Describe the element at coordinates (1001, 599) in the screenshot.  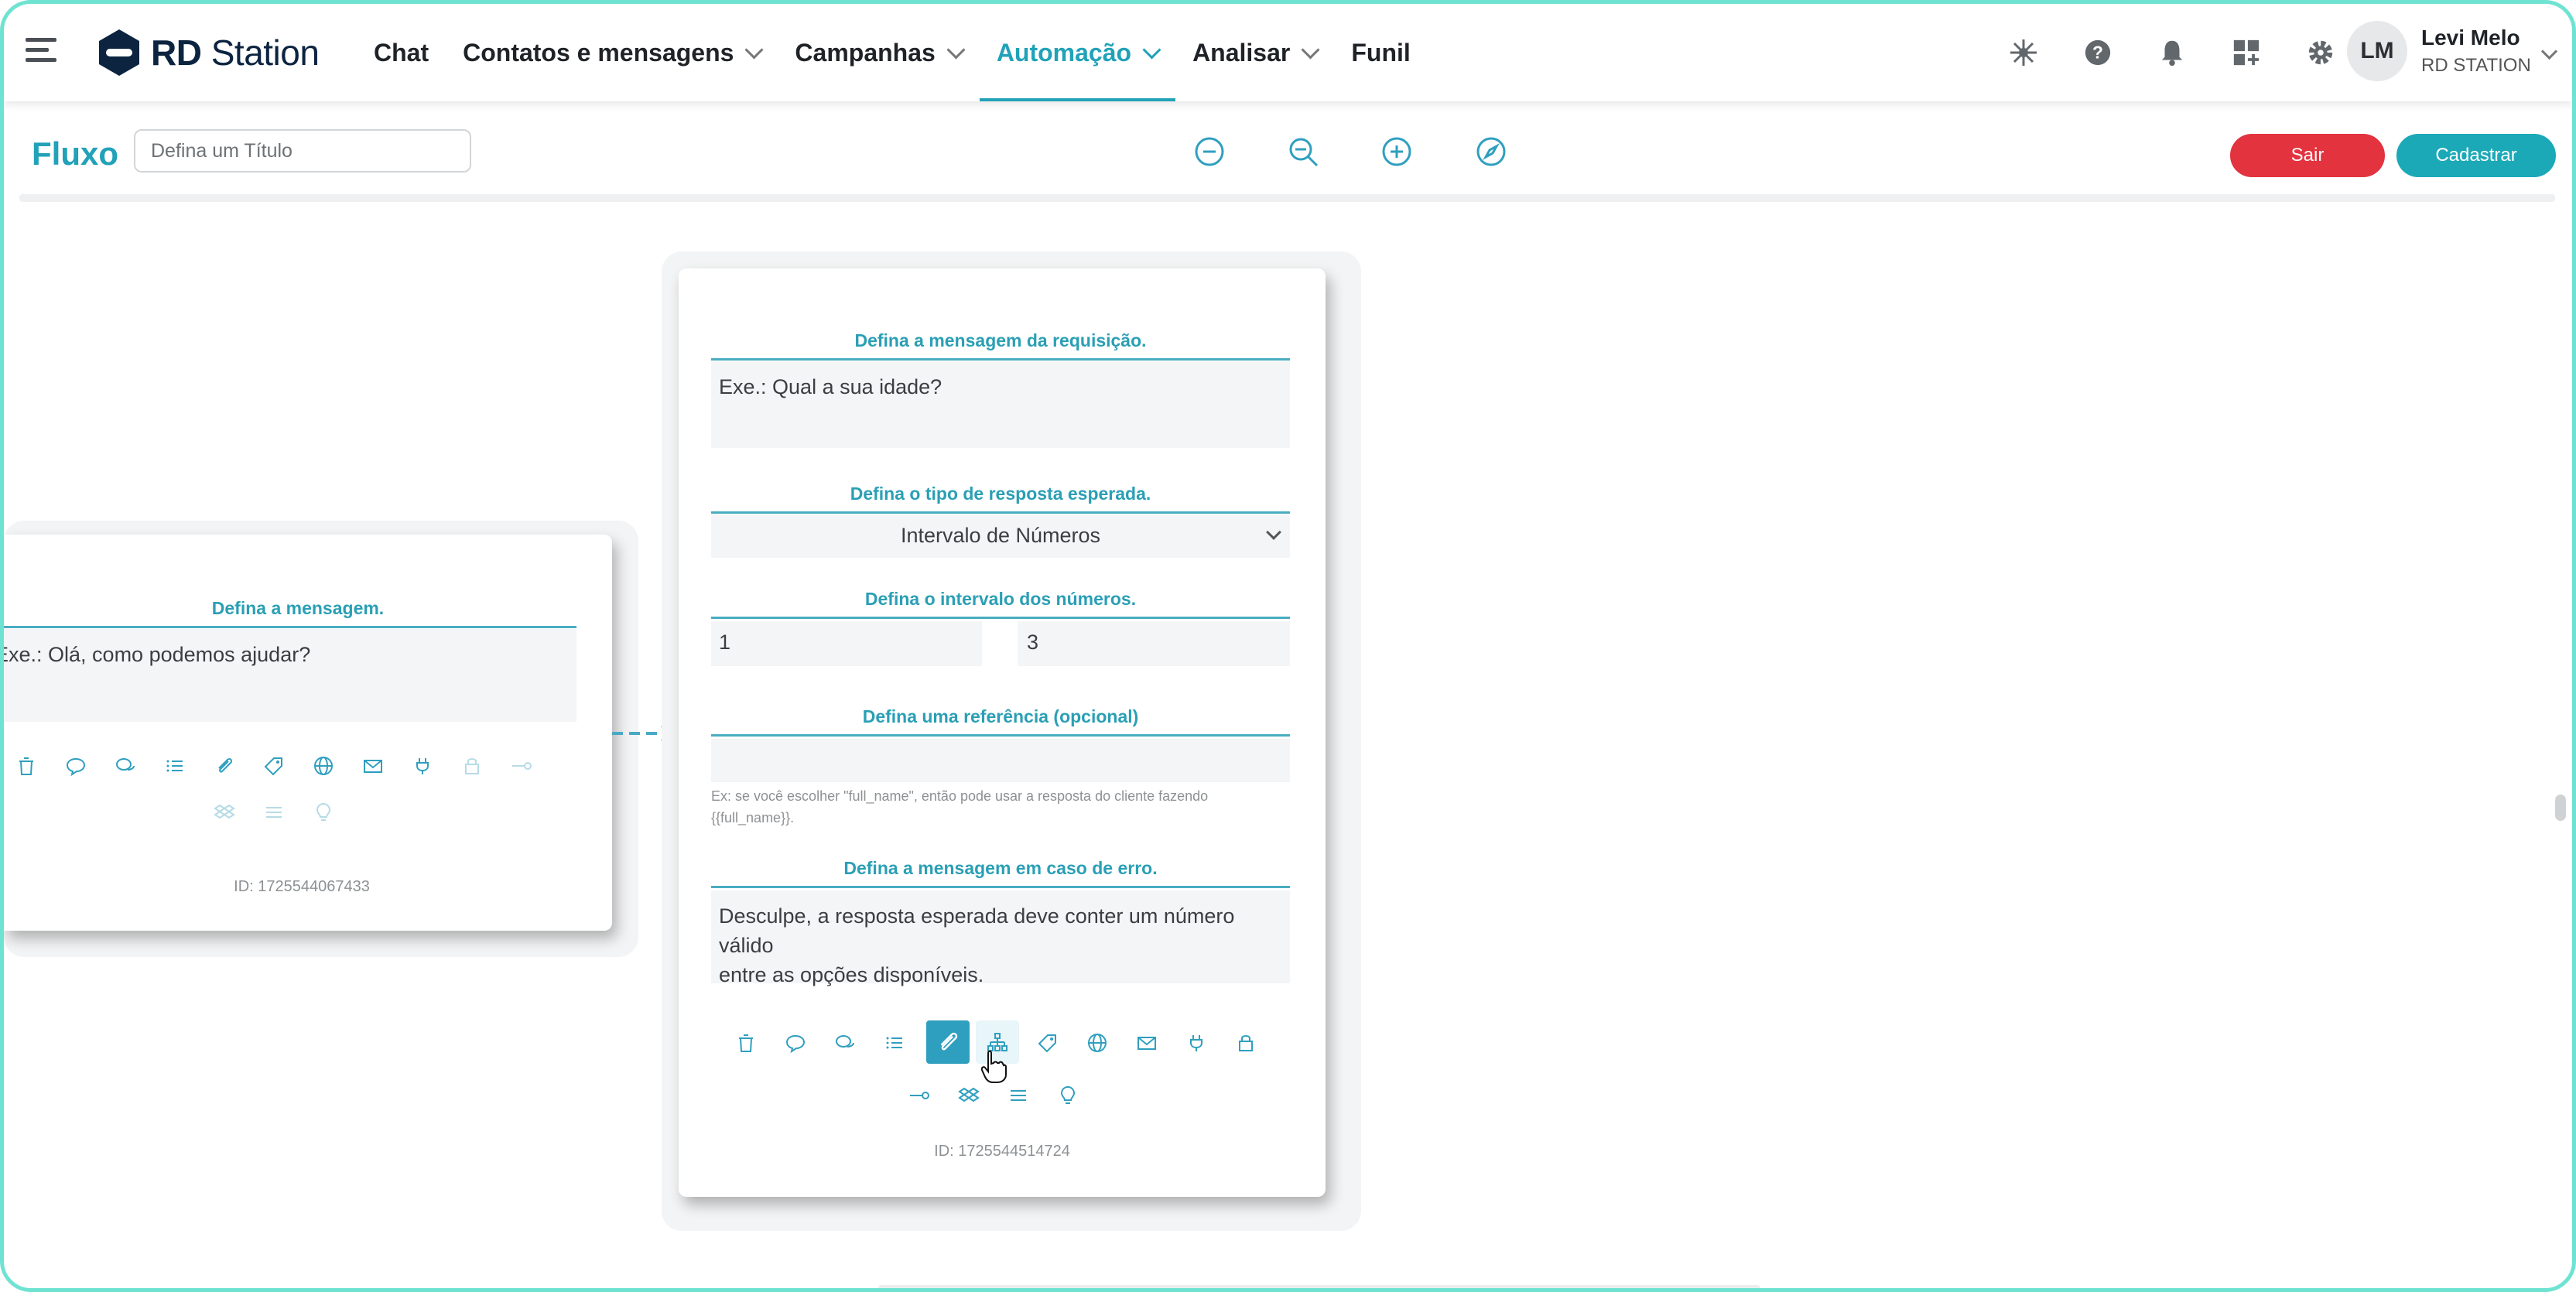
I see `range-title: Defina o intervalo dos números.` at that location.